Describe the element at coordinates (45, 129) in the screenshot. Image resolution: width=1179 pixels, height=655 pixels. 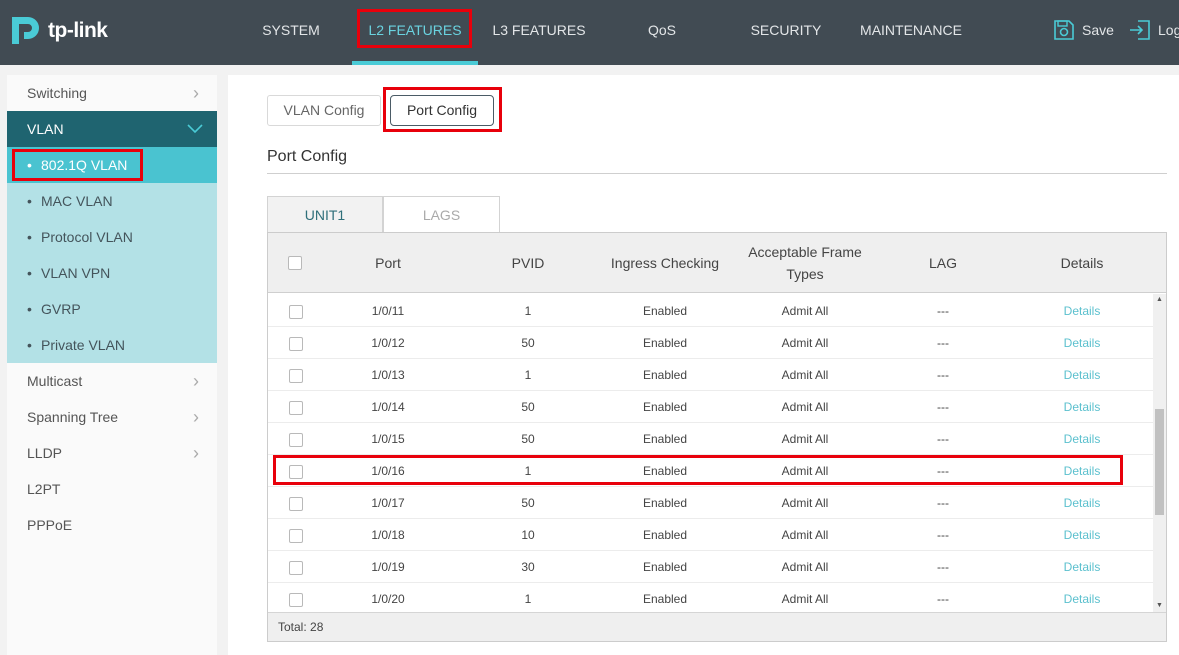
I see `sidebar-item-label: VLAN` at that location.